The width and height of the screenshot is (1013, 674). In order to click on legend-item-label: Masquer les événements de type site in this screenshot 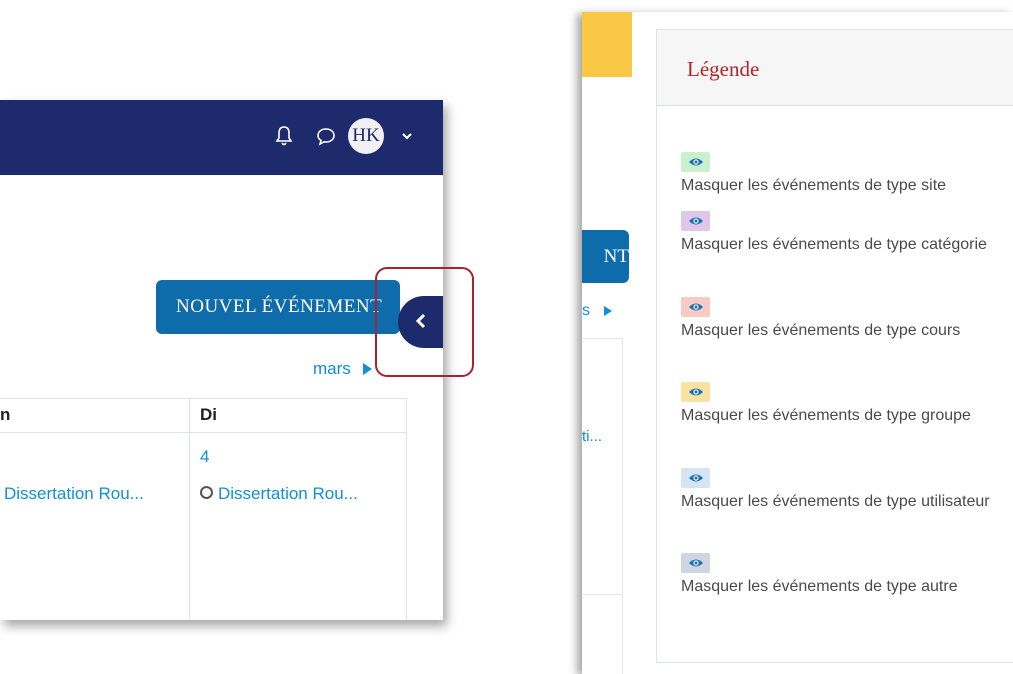, I will do `click(814, 185)`.